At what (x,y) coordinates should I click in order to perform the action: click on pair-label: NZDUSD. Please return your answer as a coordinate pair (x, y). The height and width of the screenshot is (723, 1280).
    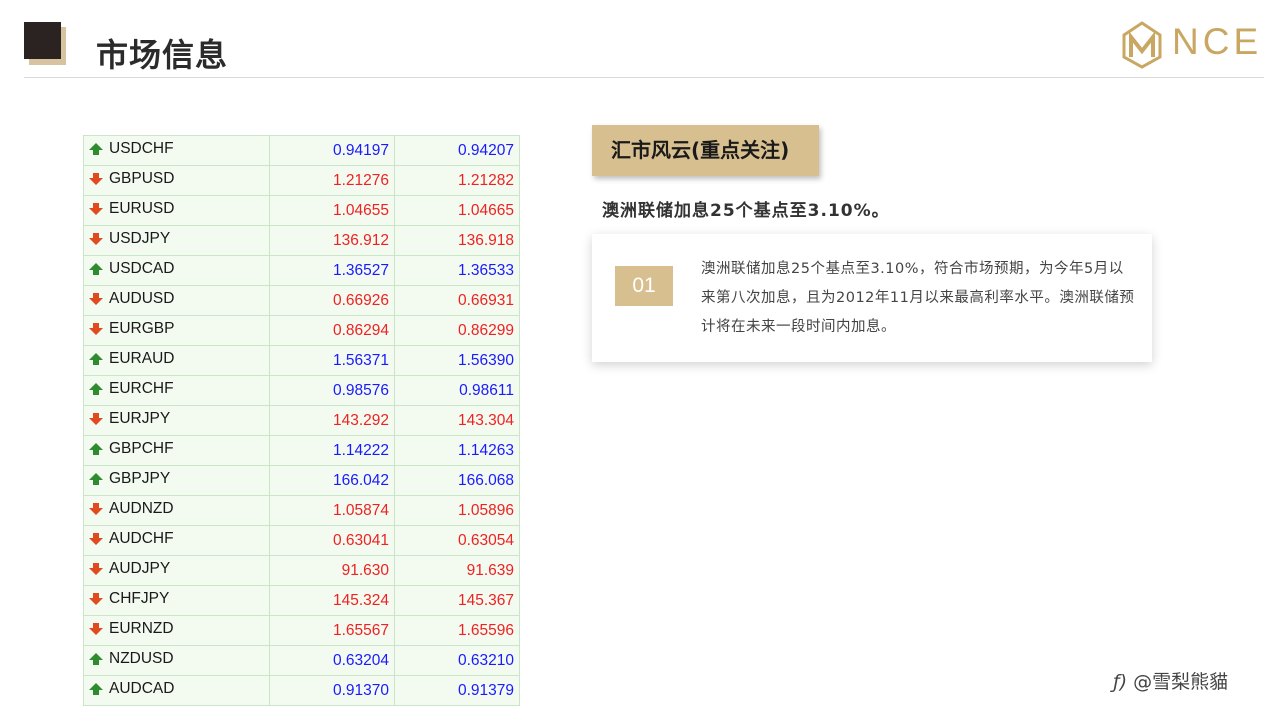
    Looking at the image, I should click on (141, 658).